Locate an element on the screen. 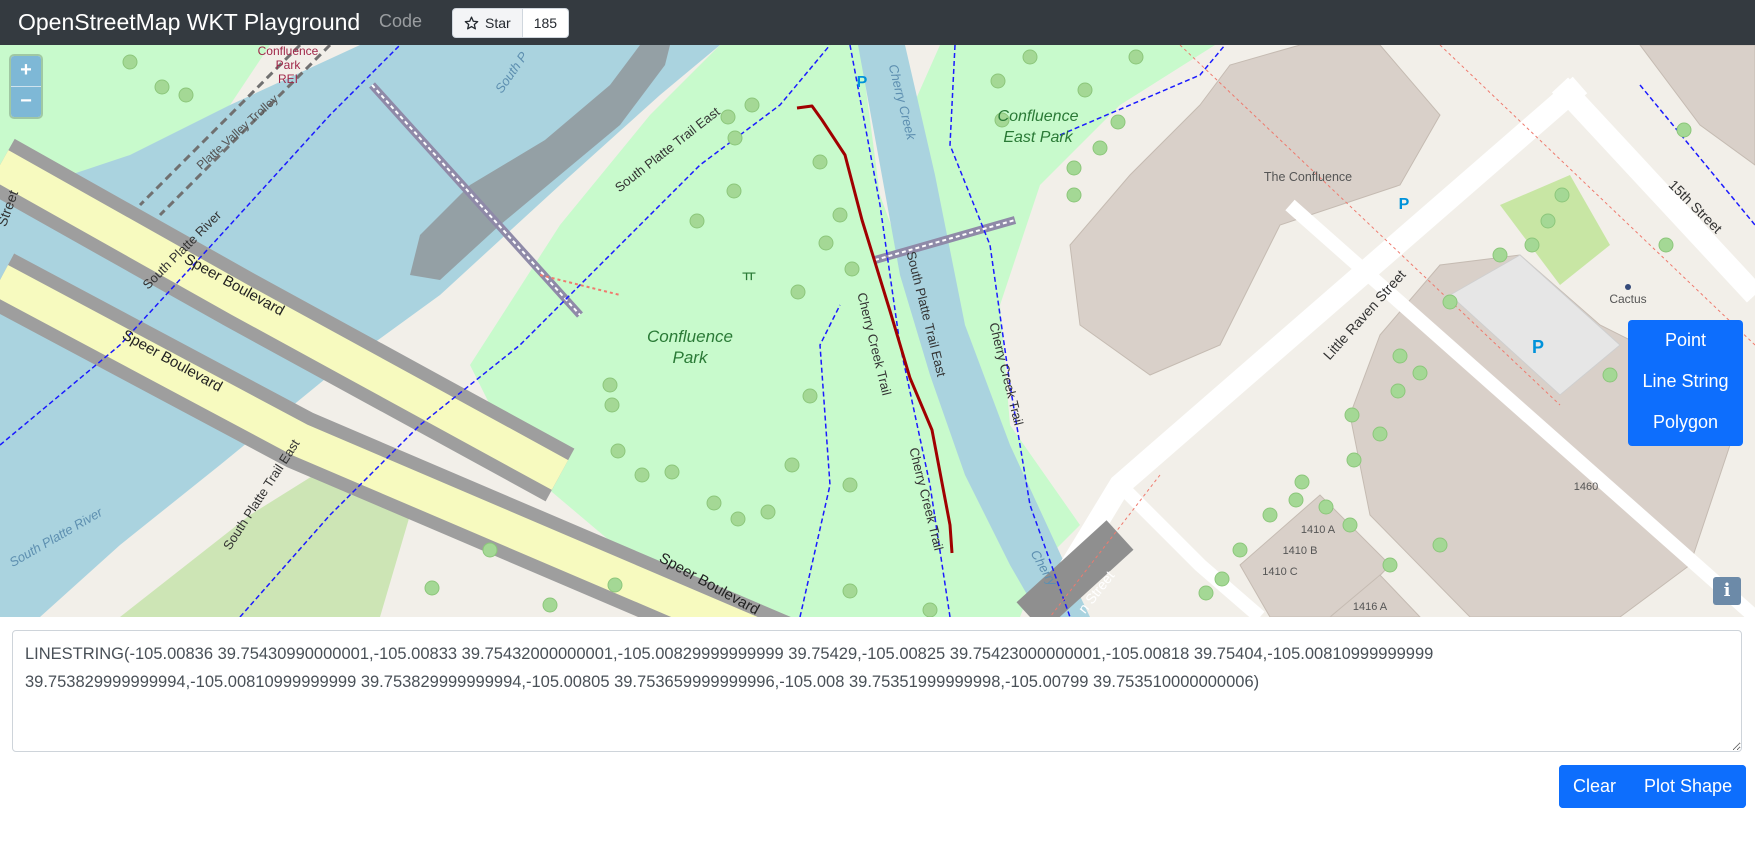 The width and height of the screenshot is (1755, 851). star-button: Star is located at coordinates (487, 23).